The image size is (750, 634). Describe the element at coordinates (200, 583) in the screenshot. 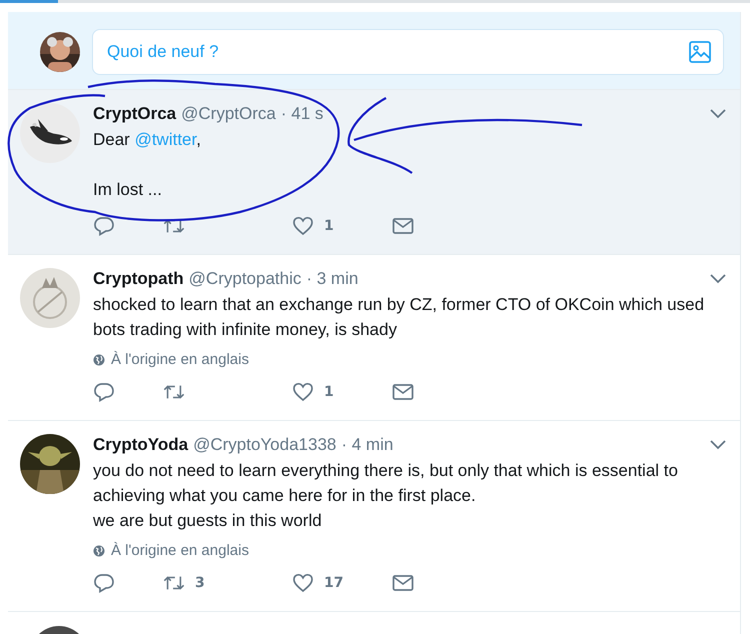

I see `retweet-count: 3` at that location.